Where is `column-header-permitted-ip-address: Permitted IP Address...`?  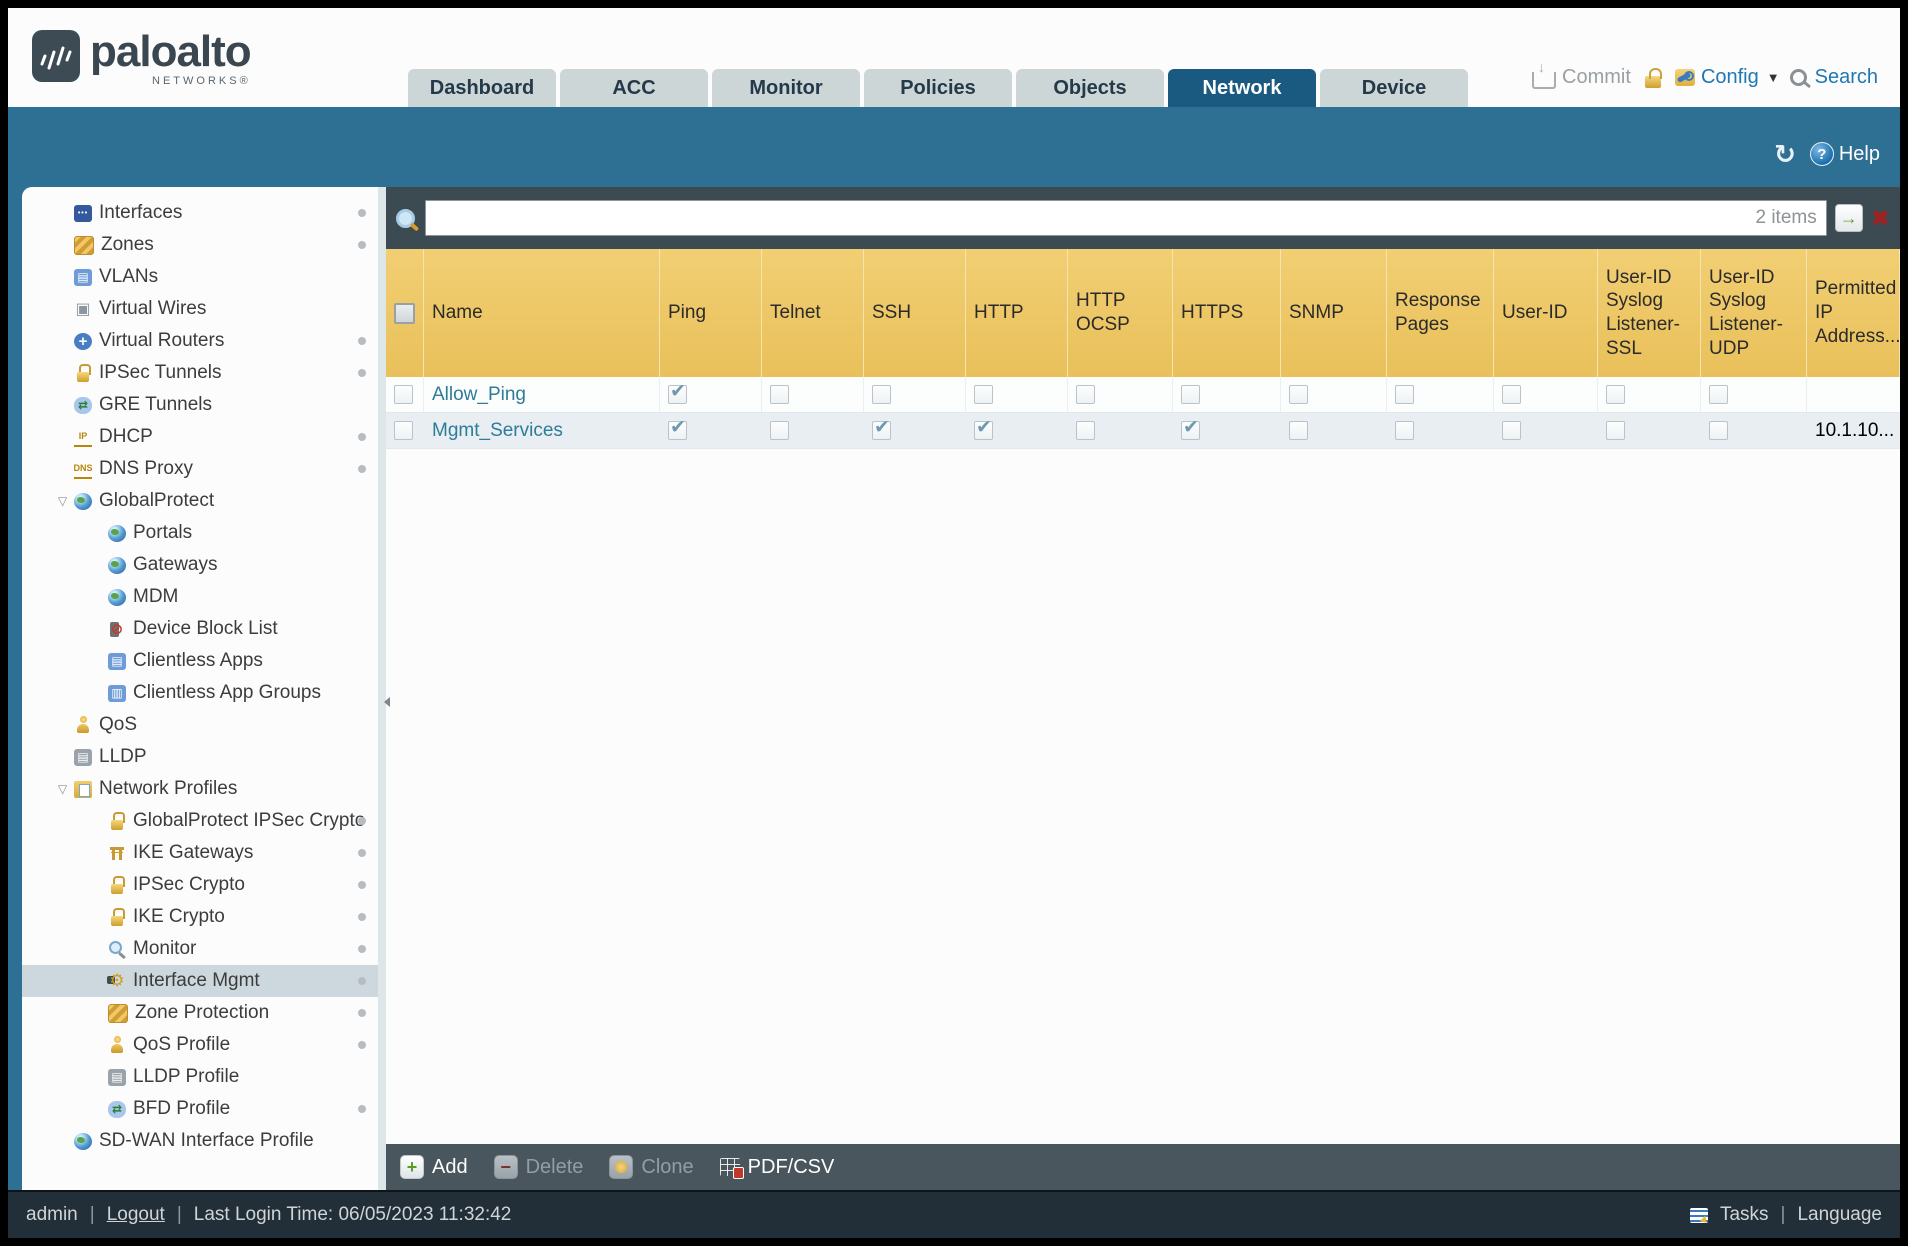 column-header-permitted-ip-address: Permitted IP Address... is located at coordinates (1854, 313).